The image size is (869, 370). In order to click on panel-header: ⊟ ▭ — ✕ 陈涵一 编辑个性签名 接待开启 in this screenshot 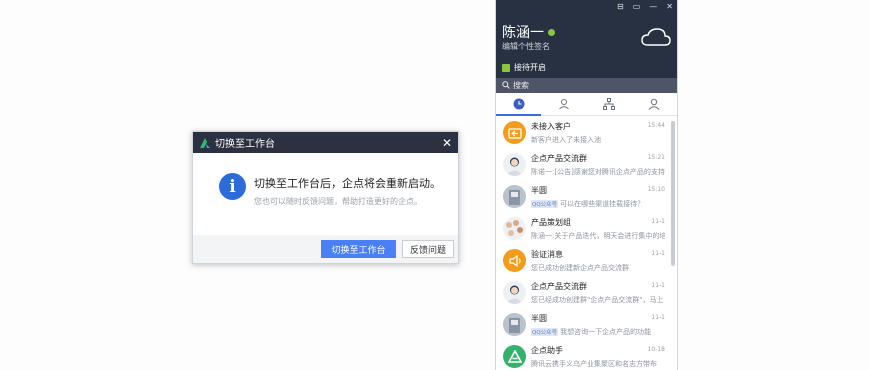, I will do `click(586, 39)`.